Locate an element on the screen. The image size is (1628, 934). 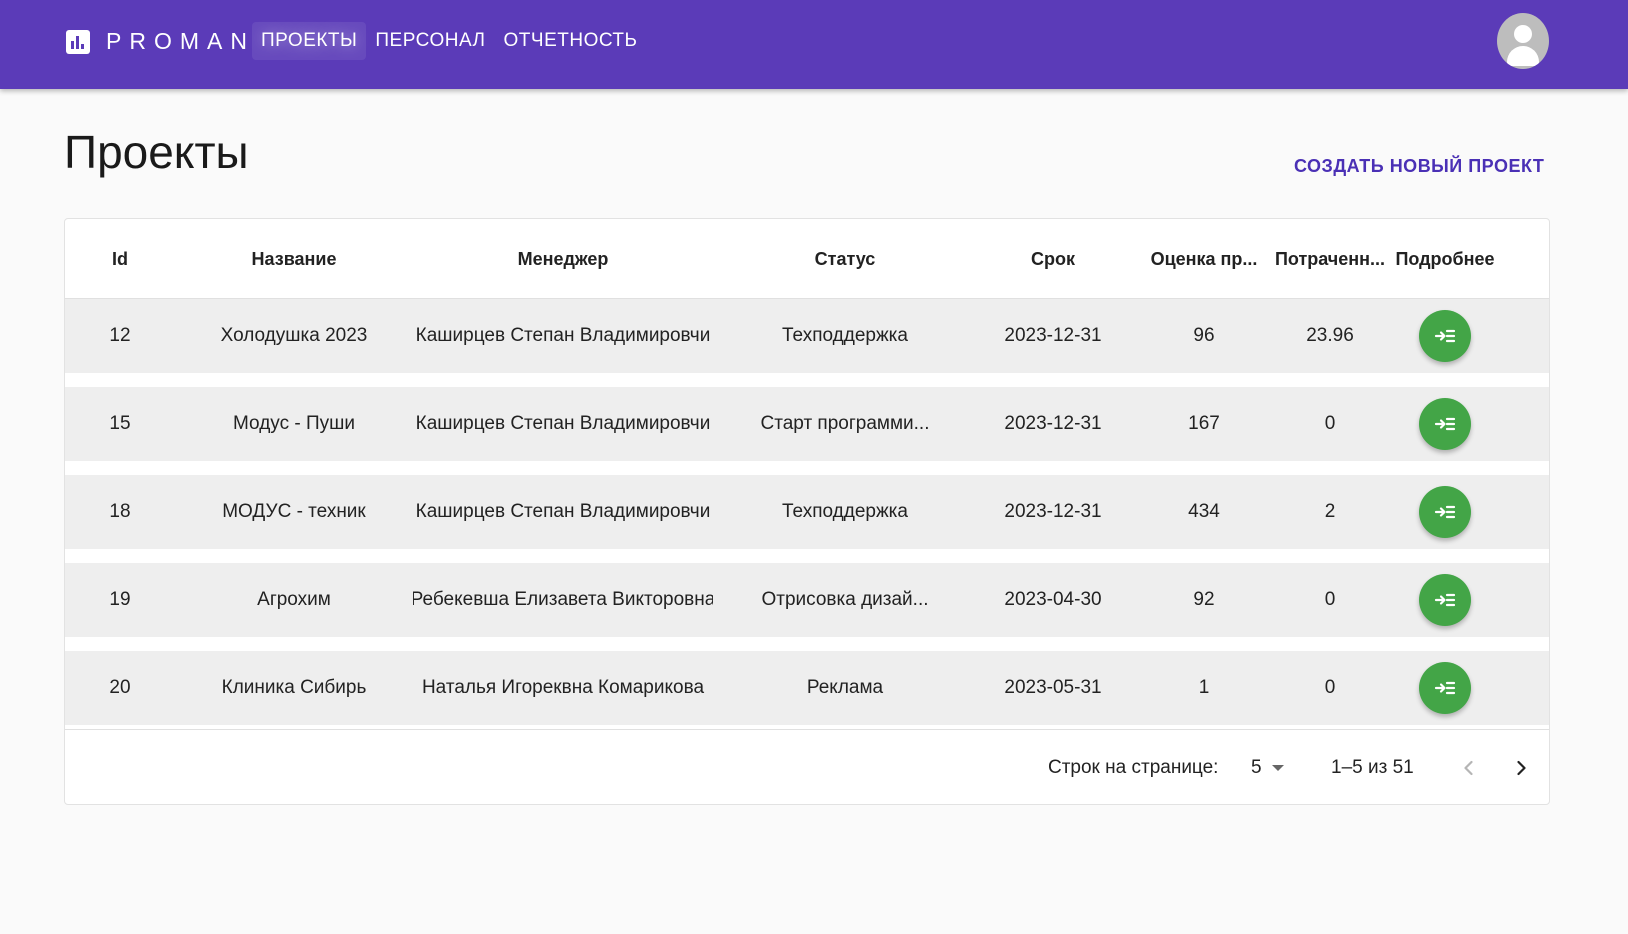
column-header-deadline: Срок is located at coordinates (1053, 259).